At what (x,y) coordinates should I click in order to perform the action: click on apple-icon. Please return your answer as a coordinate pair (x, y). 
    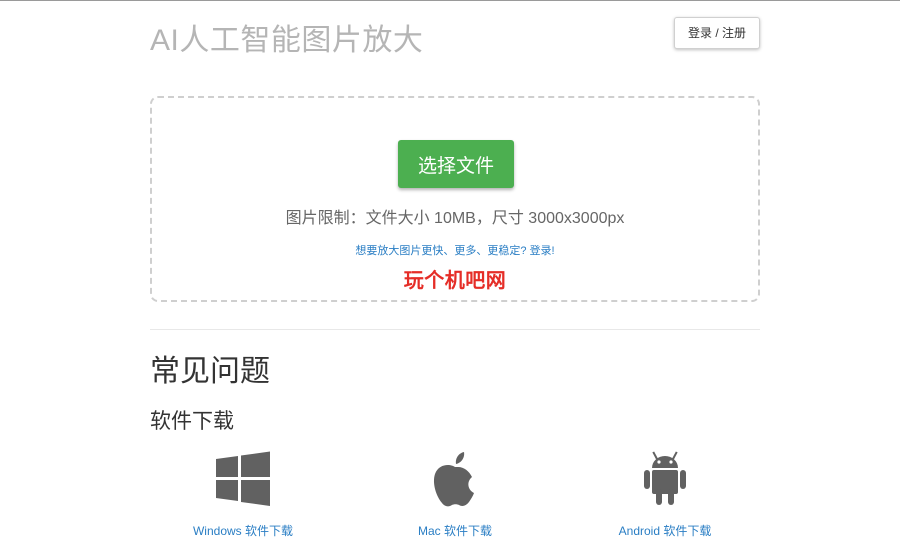
    Looking at the image, I should click on (453, 479).